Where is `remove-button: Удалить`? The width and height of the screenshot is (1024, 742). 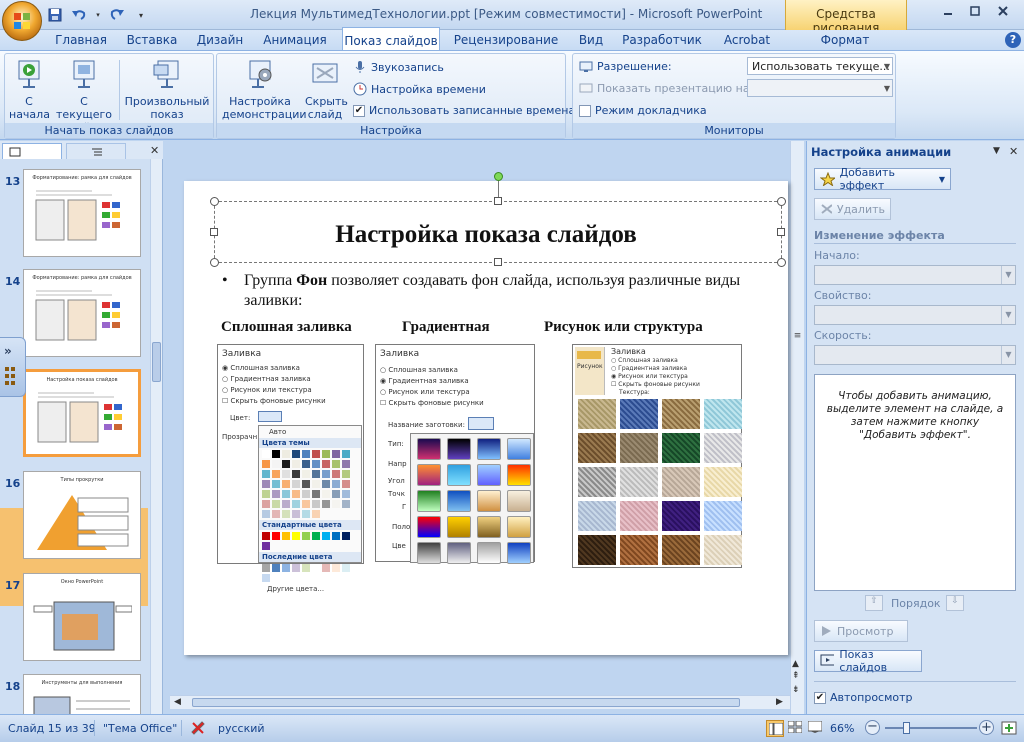 remove-button: Удалить is located at coordinates (852, 209).